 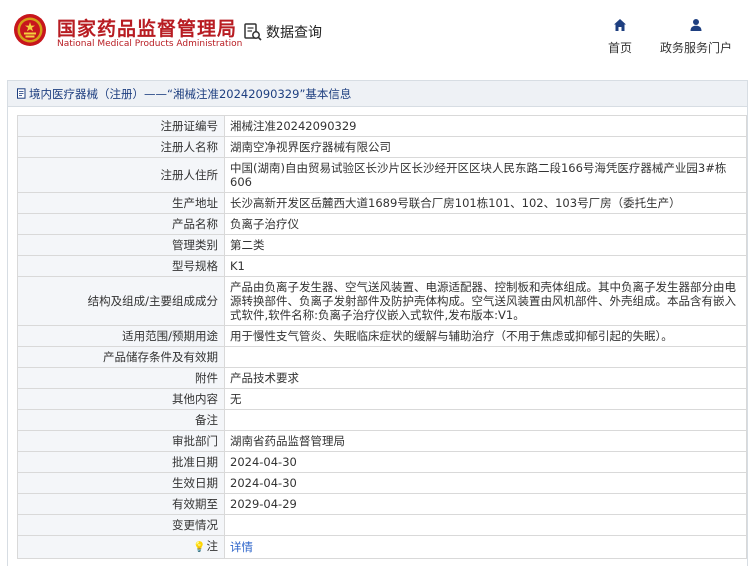 What do you see at coordinates (485, 245) in the screenshot?
I see `row-value: 第二类` at bounding box center [485, 245].